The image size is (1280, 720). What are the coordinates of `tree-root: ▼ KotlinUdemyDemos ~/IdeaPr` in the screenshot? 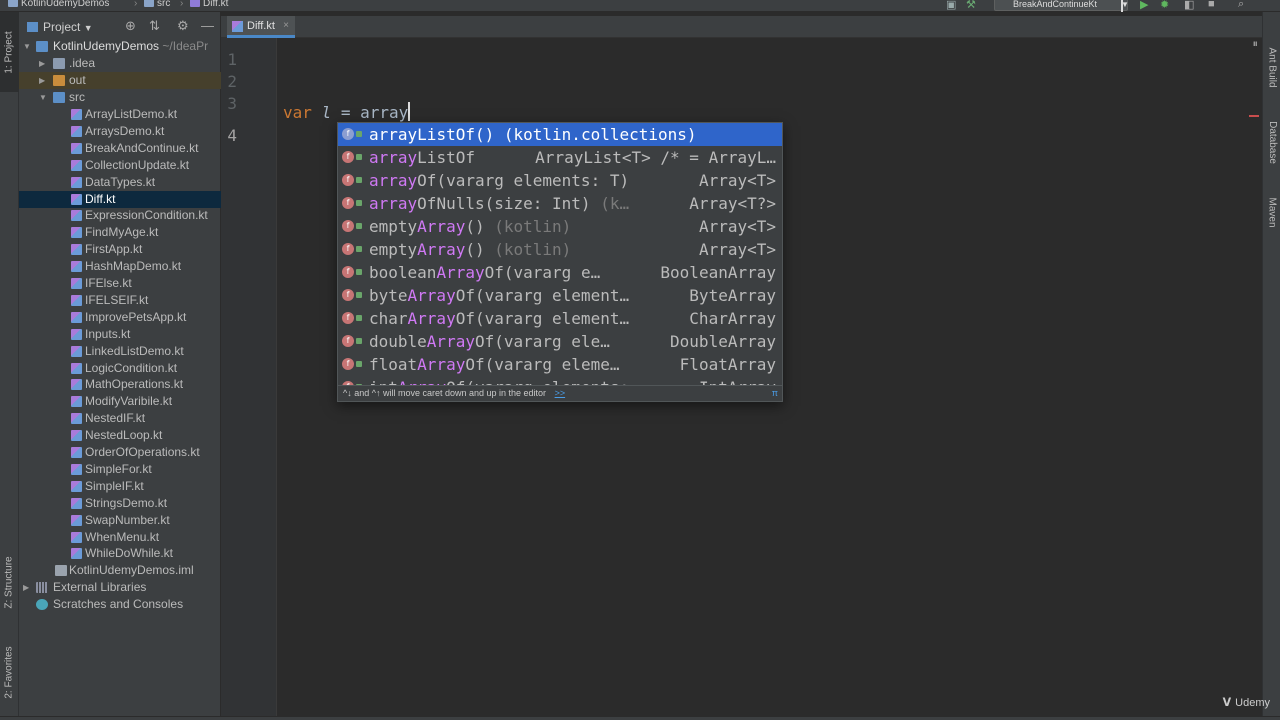 It's located at (120, 46).